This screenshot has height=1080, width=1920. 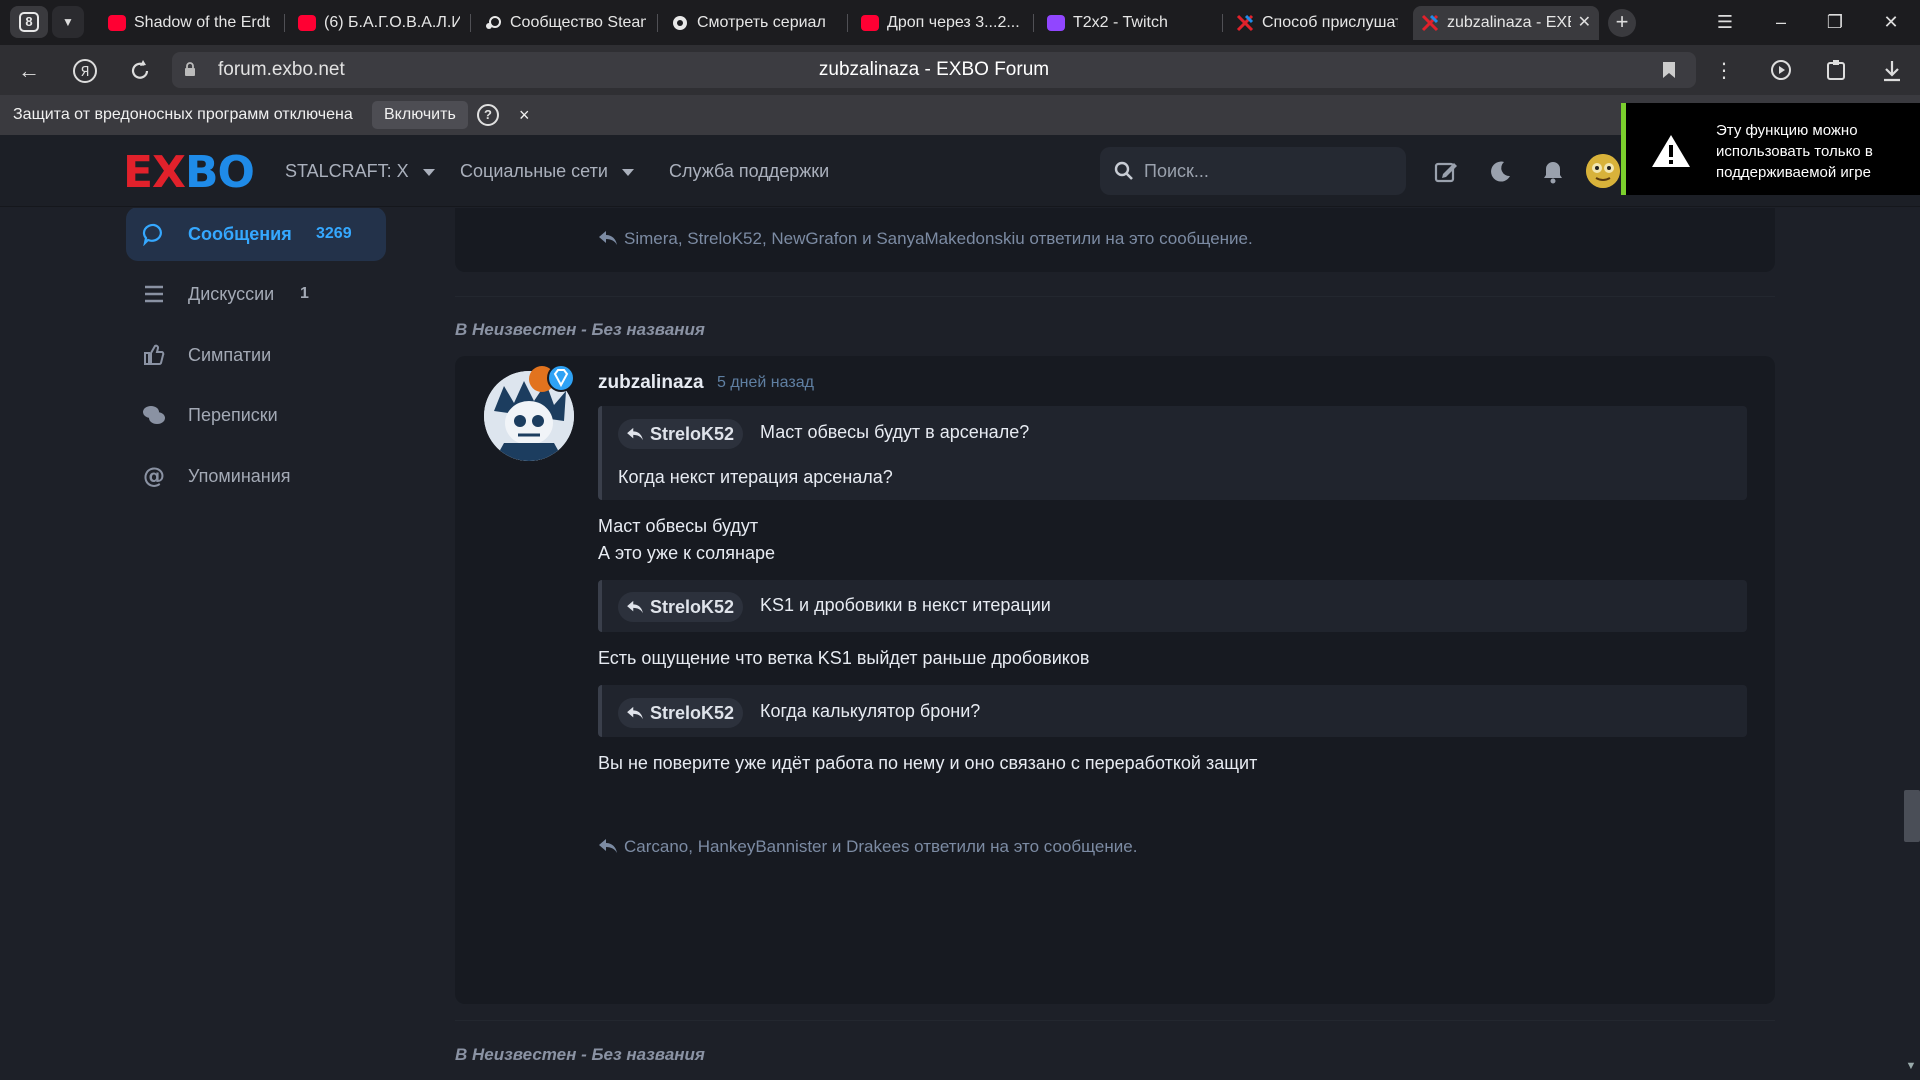 What do you see at coordinates (680, 23) in the screenshot?
I see `site-icon` at bounding box center [680, 23].